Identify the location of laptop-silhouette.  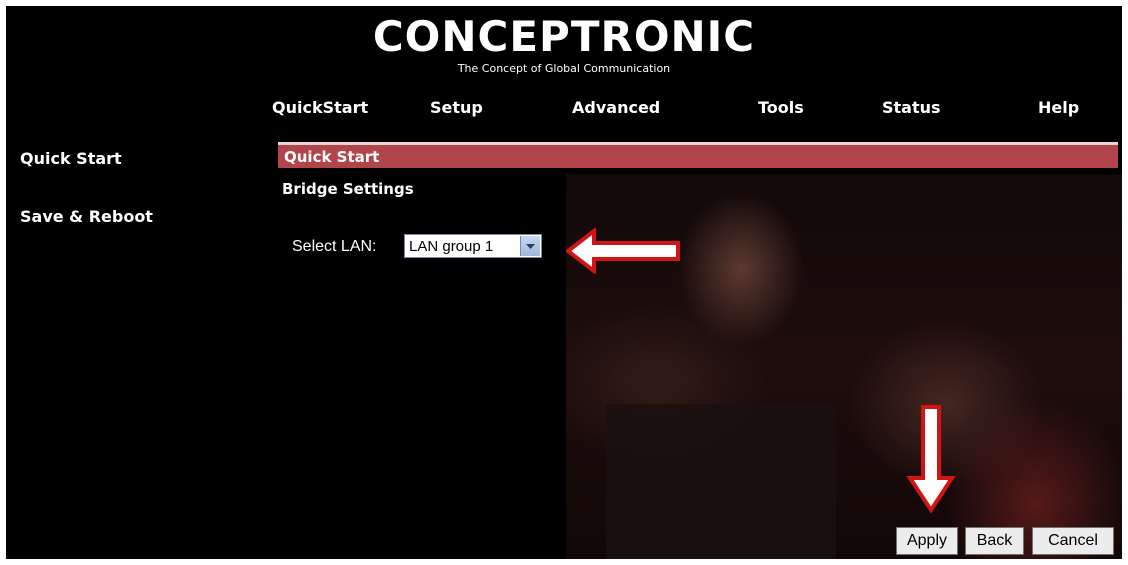
(721, 481).